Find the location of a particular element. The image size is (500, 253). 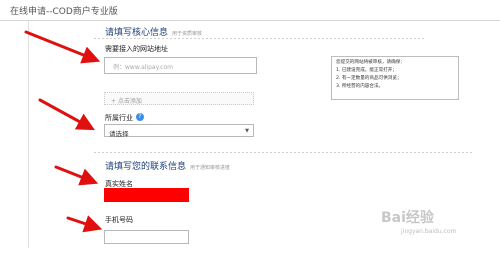

arrow-to-website-input is located at coordinates (62, 47).